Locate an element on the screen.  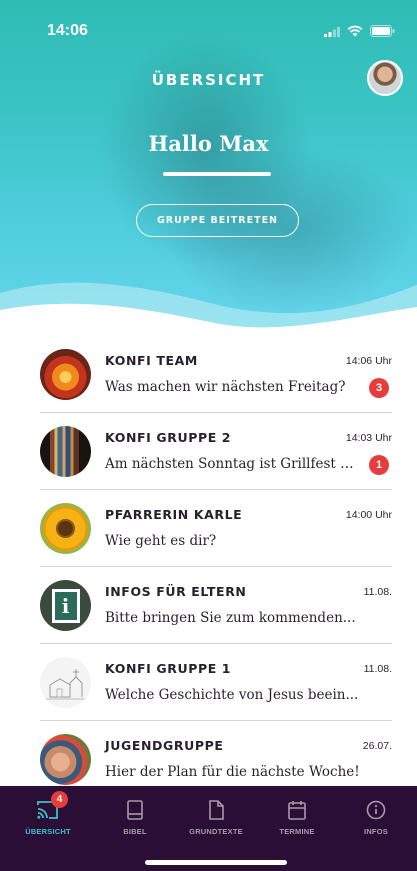
info-sign-icon: i is located at coordinates (65, 605).